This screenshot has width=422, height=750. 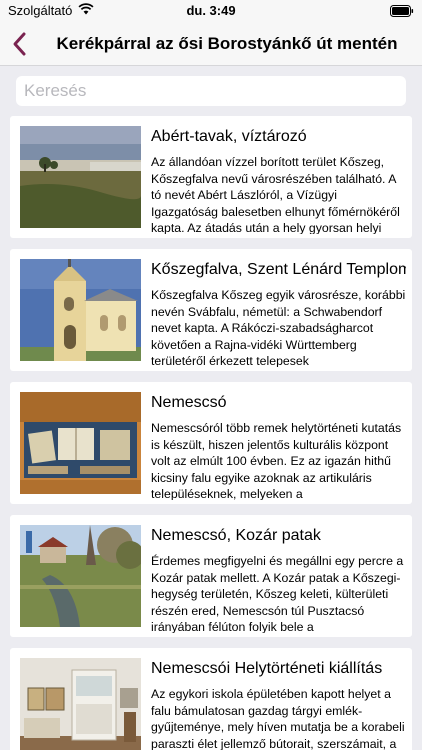 What do you see at coordinates (236, 535) in the screenshot?
I see `list-item-title: Nemescsó, Kozár patak` at bounding box center [236, 535].